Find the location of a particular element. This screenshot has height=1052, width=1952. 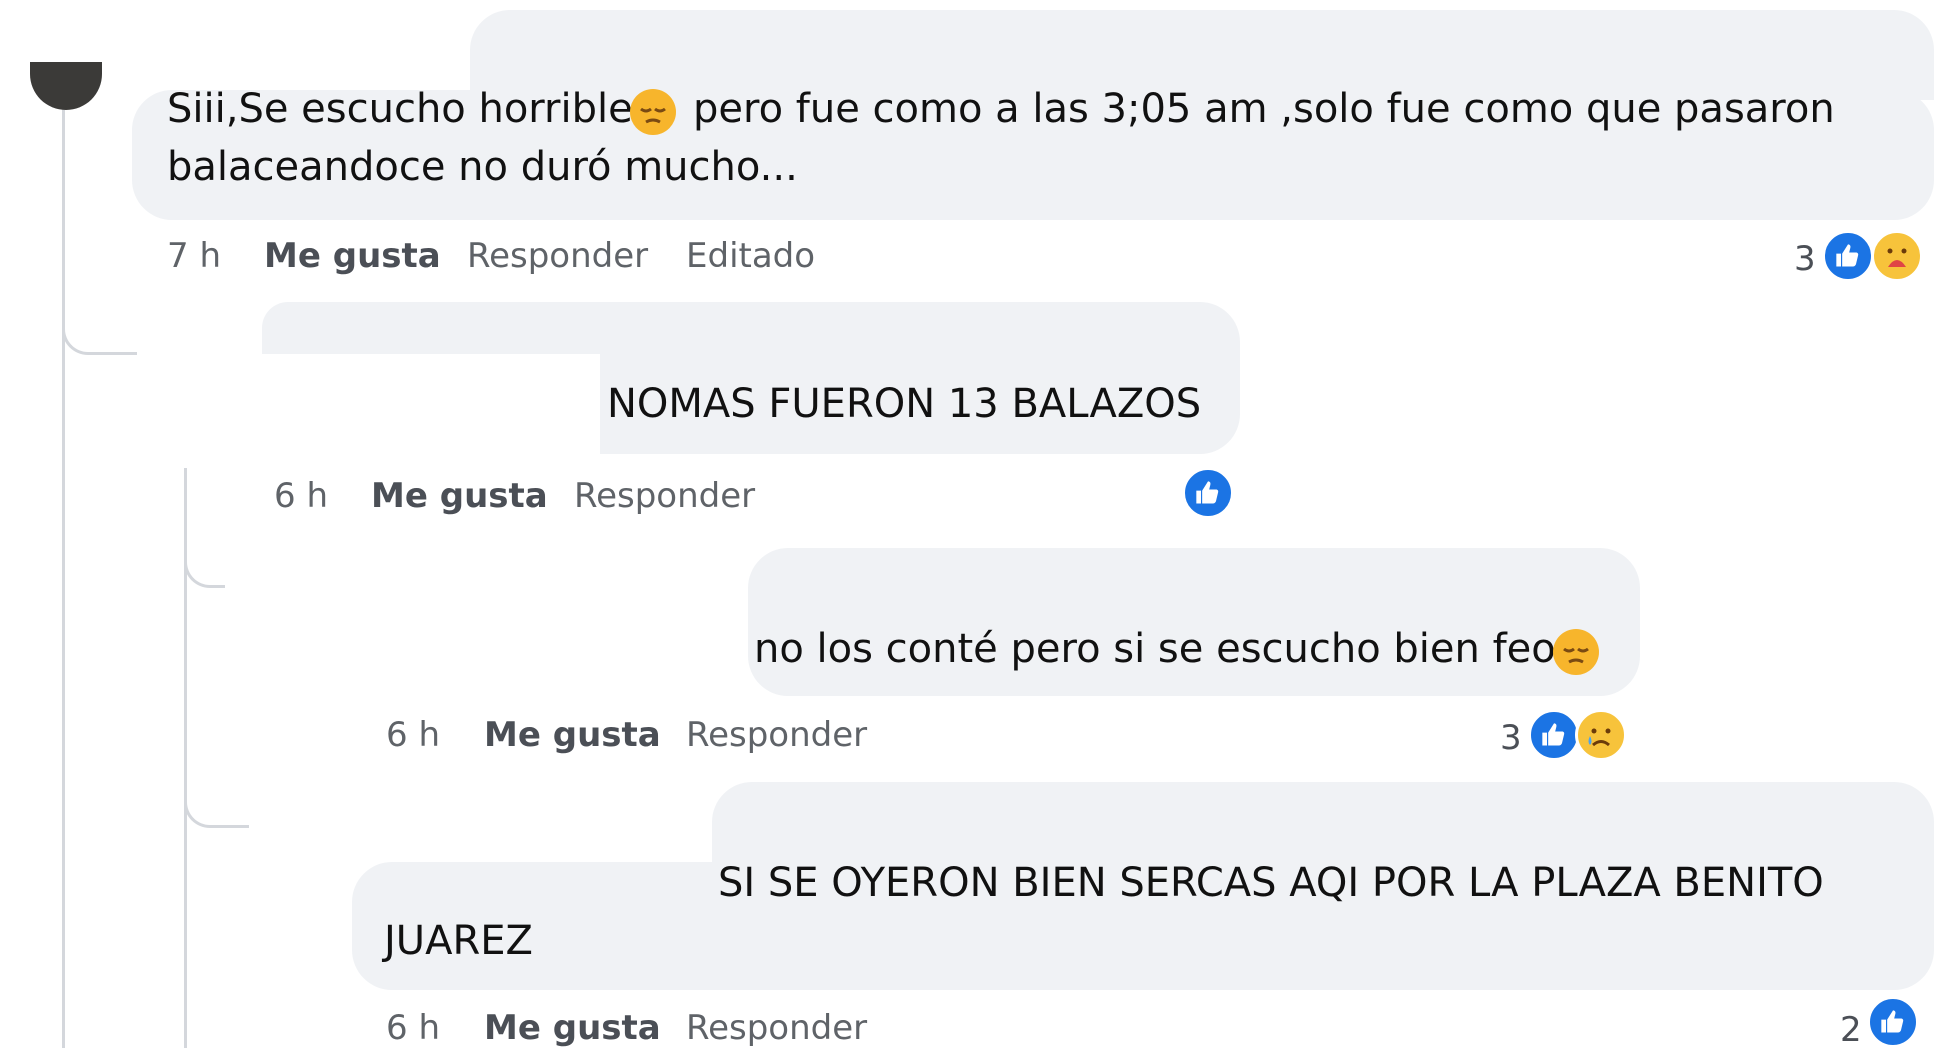

comment-text: no los conté pero si se escucho bien feo is located at coordinates (1155, 649).